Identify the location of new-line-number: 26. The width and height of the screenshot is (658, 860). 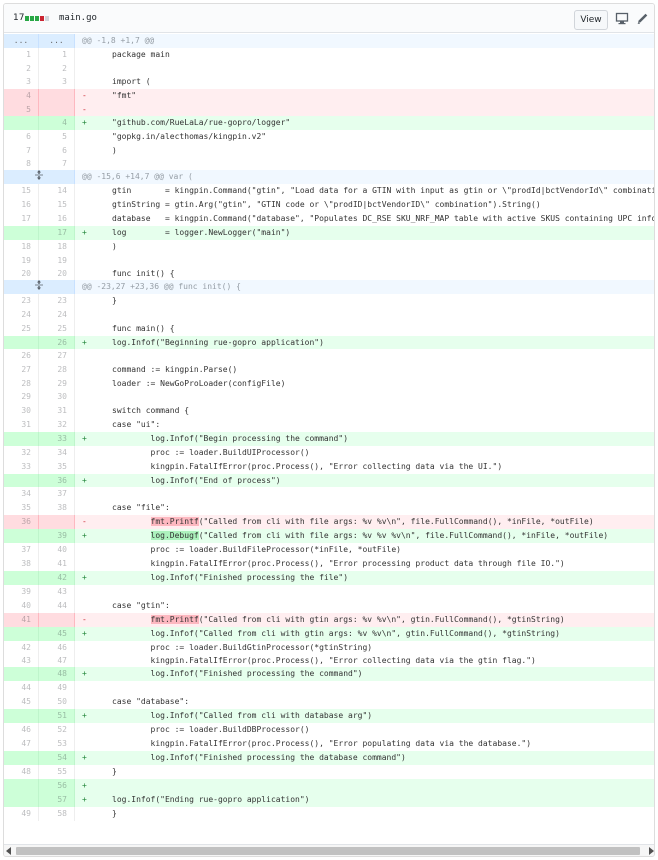
(57, 342).